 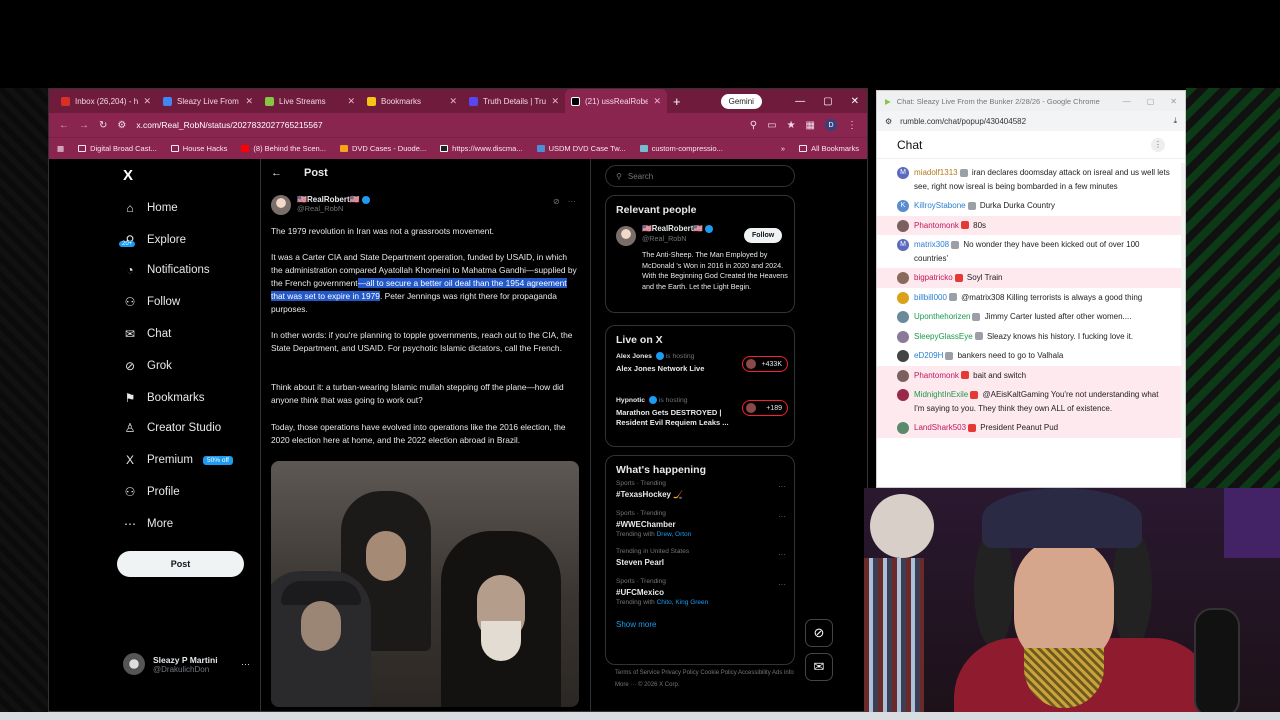 I want to click on post-author: 🇺🇸RealRobert🇺🇸 @Real_RobN, so click(x=320, y=205).